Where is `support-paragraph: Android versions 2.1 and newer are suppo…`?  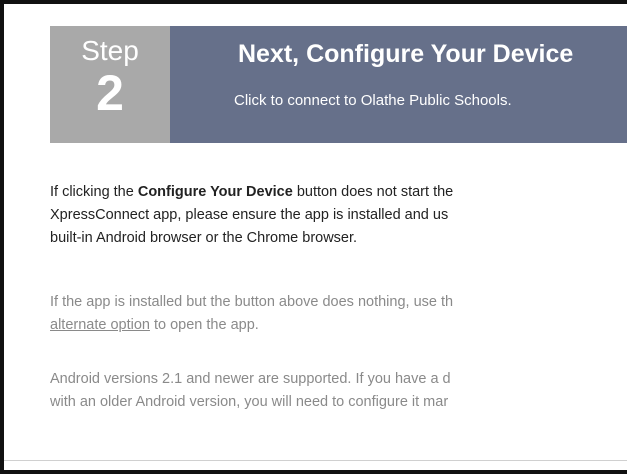 support-paragraph: Android versions 2.1 and newer are suppo… is located at coordinates (338, 391).